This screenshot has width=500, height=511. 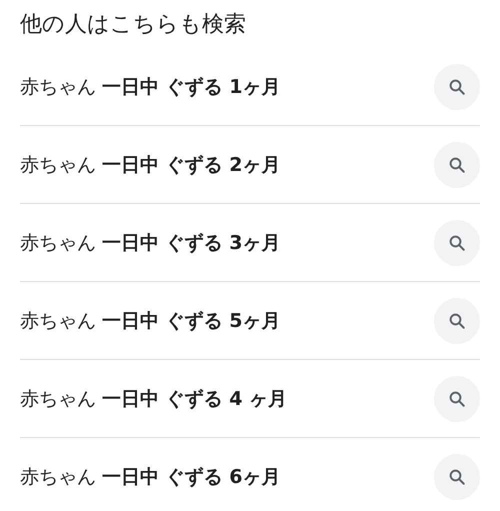 I want to click on section-title: 他の人はこちらも検索, so click(x=133, y=25).